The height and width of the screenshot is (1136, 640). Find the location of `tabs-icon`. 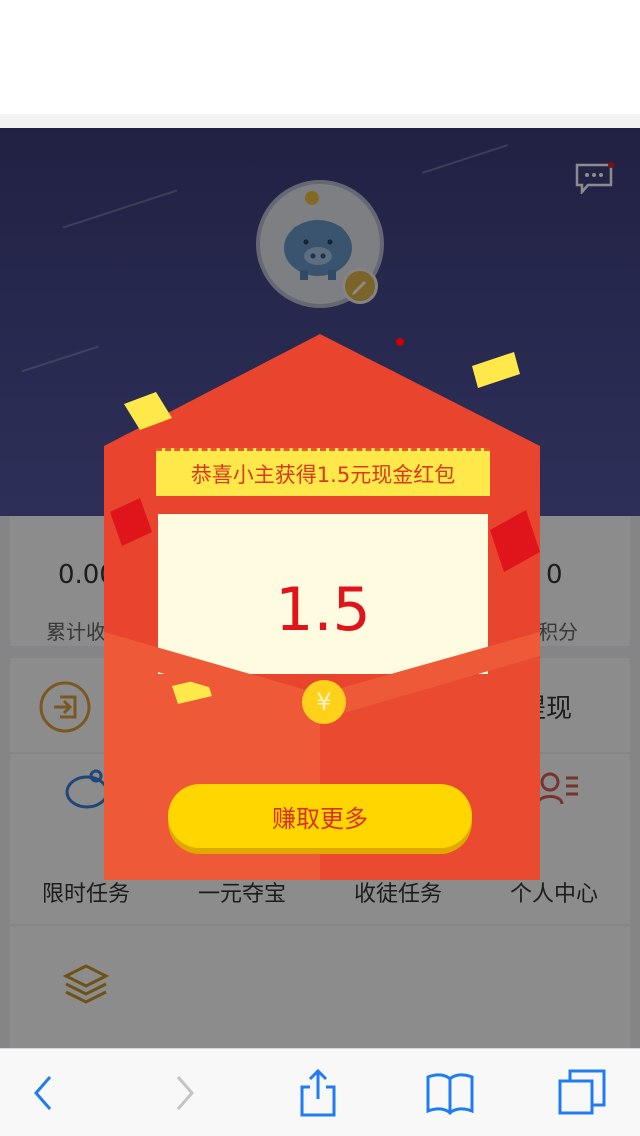

tabs-icon is located at coordinates (582, 1093).